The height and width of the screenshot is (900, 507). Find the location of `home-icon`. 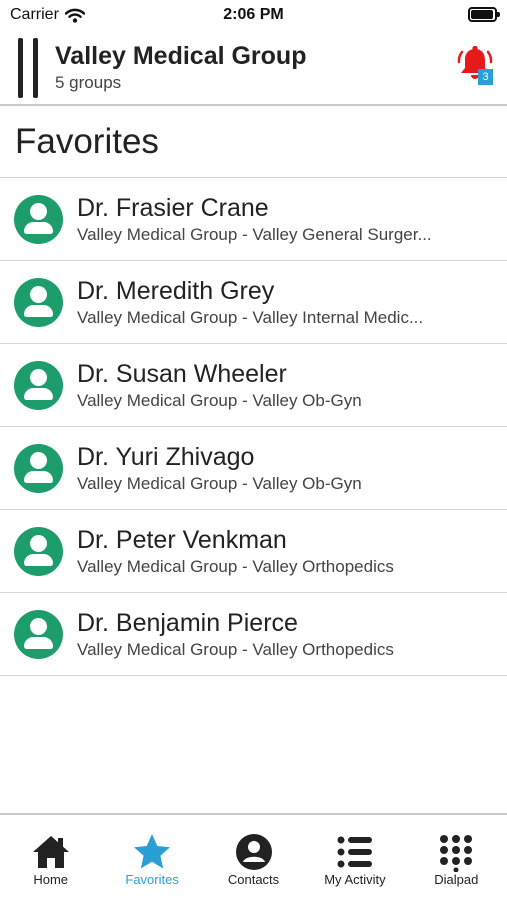

home-icon is located at coordinates (50, 852).